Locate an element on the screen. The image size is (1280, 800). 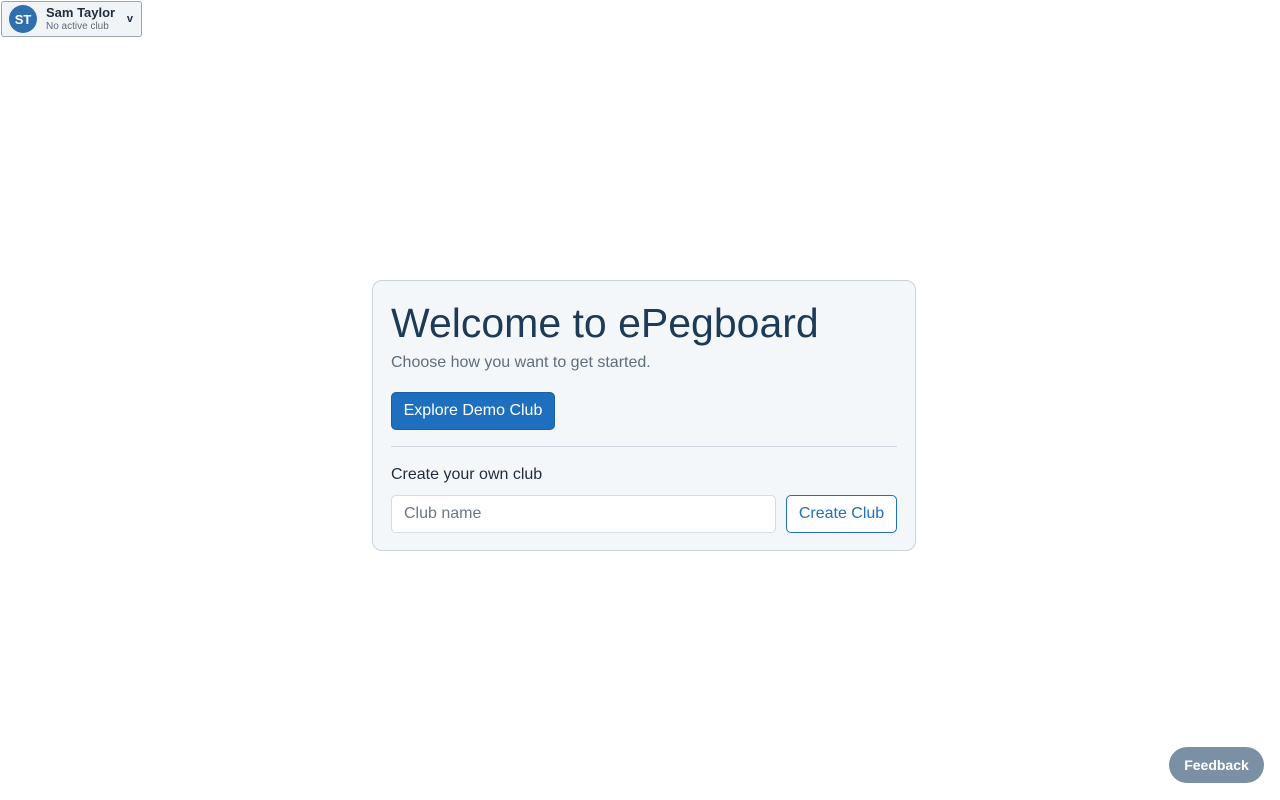
page-title: Welcome to ePegboard is located at coordinates (605, 323).